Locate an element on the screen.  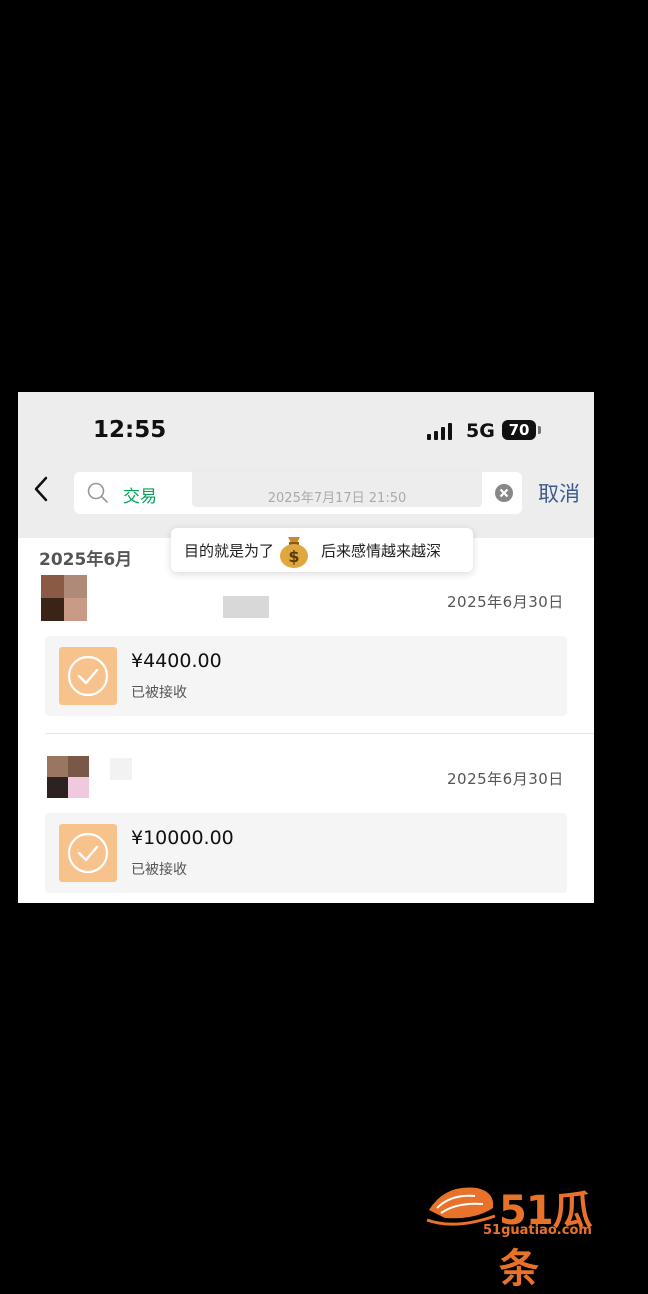
bubble-text-after: 后来感情越来越深 is located at coordinates (381, 551).